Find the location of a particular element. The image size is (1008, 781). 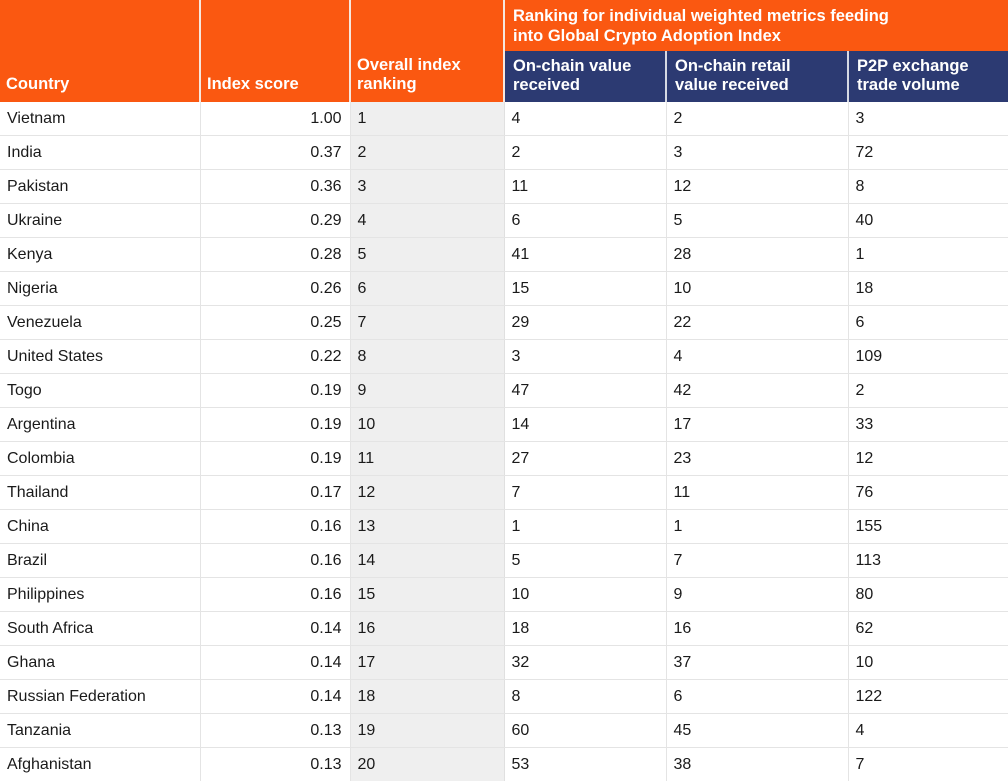

table-row: China 0.16 13 1 1 155 is located at coordinates (504, 526).